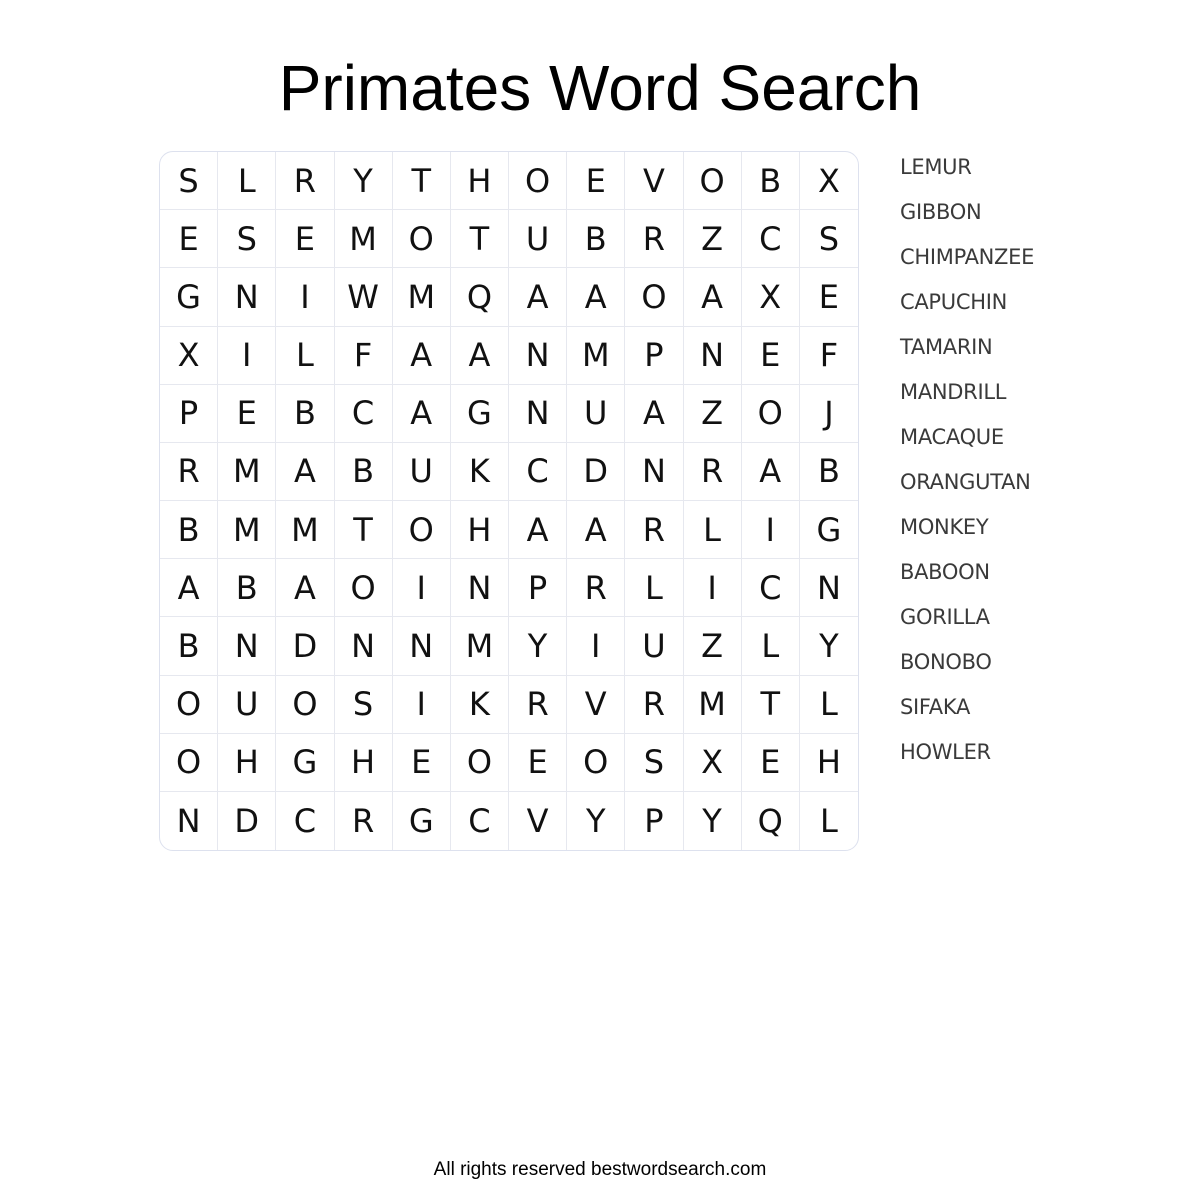 This screenshot has width=1200, height=1200. Describe the element at coordinates (363, 297) in the screenshot. I see `grid-cell: W` at that location.